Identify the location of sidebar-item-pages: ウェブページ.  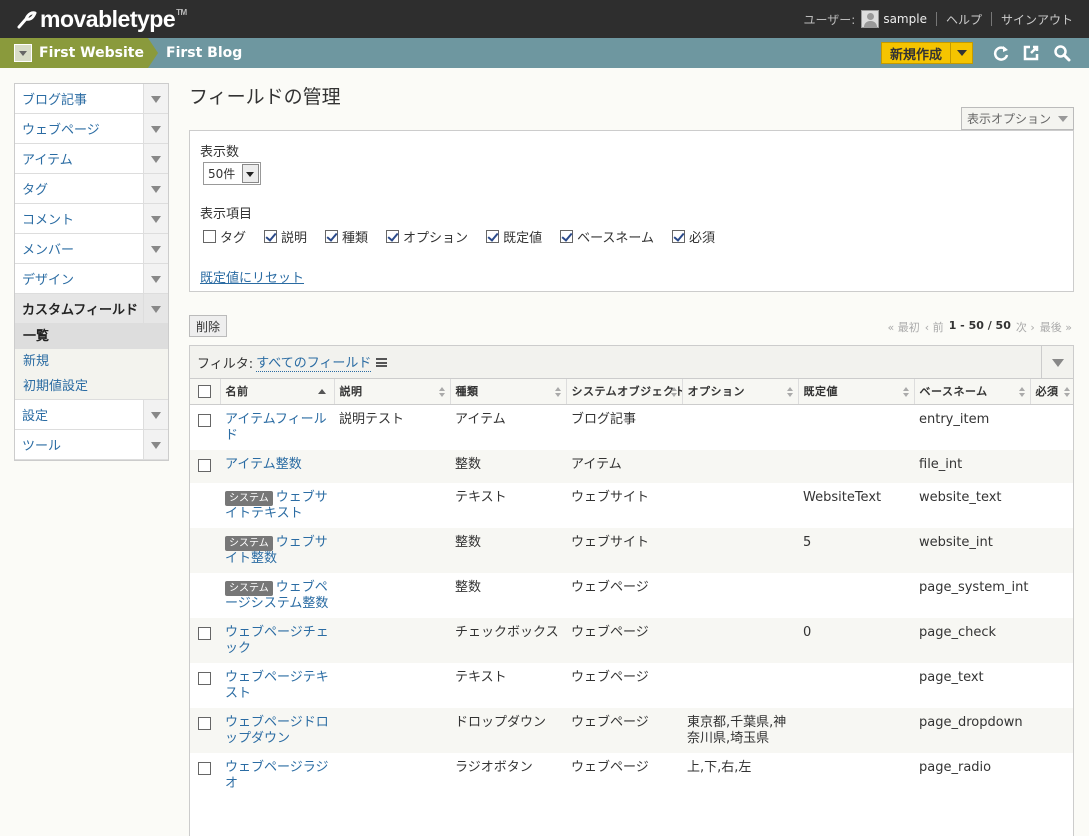
(91, 129).